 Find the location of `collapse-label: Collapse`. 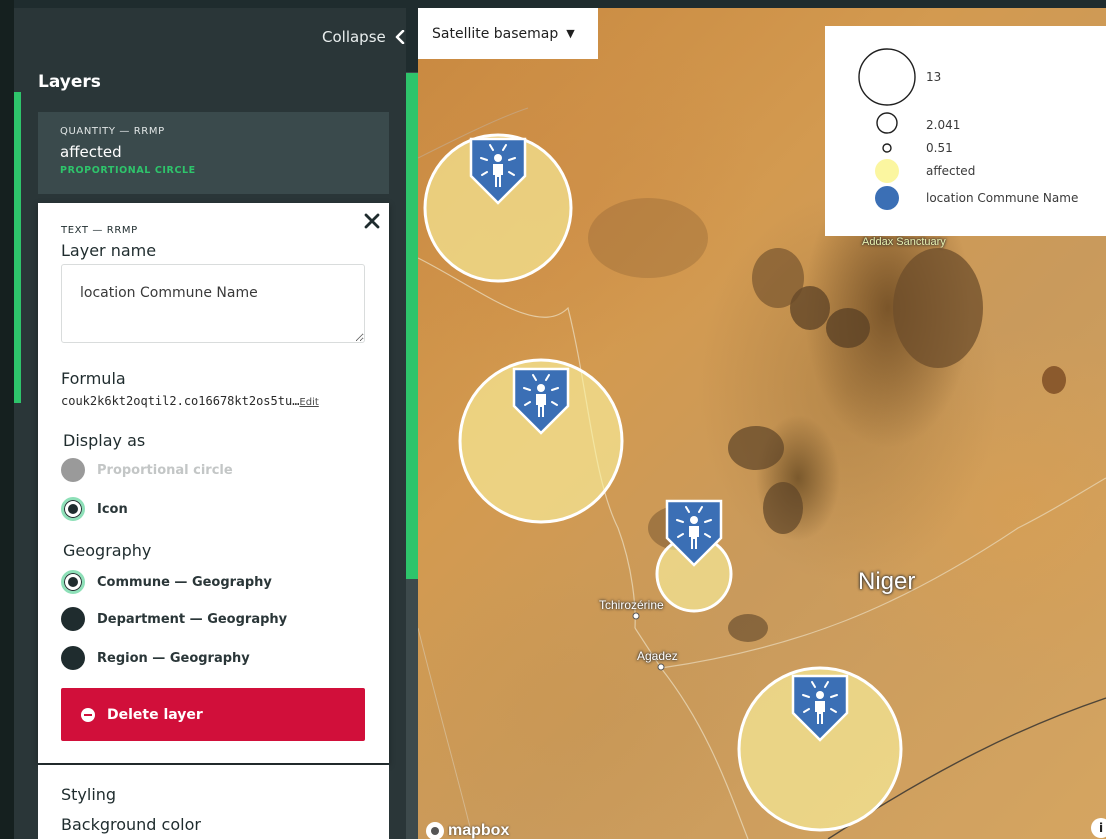

collapse-label: Collapse is located at coordinates (354, 37).